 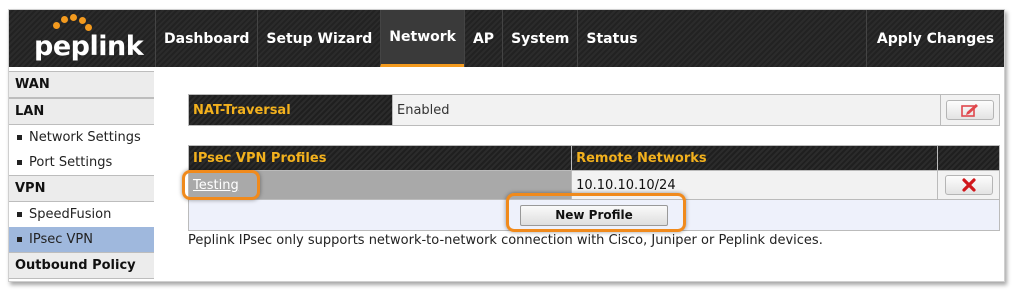 What do you see at coordinates (71, 162) in the screenshot?
I see `sidebar-item-label: Port Settings` at bounding box center [71, 162].